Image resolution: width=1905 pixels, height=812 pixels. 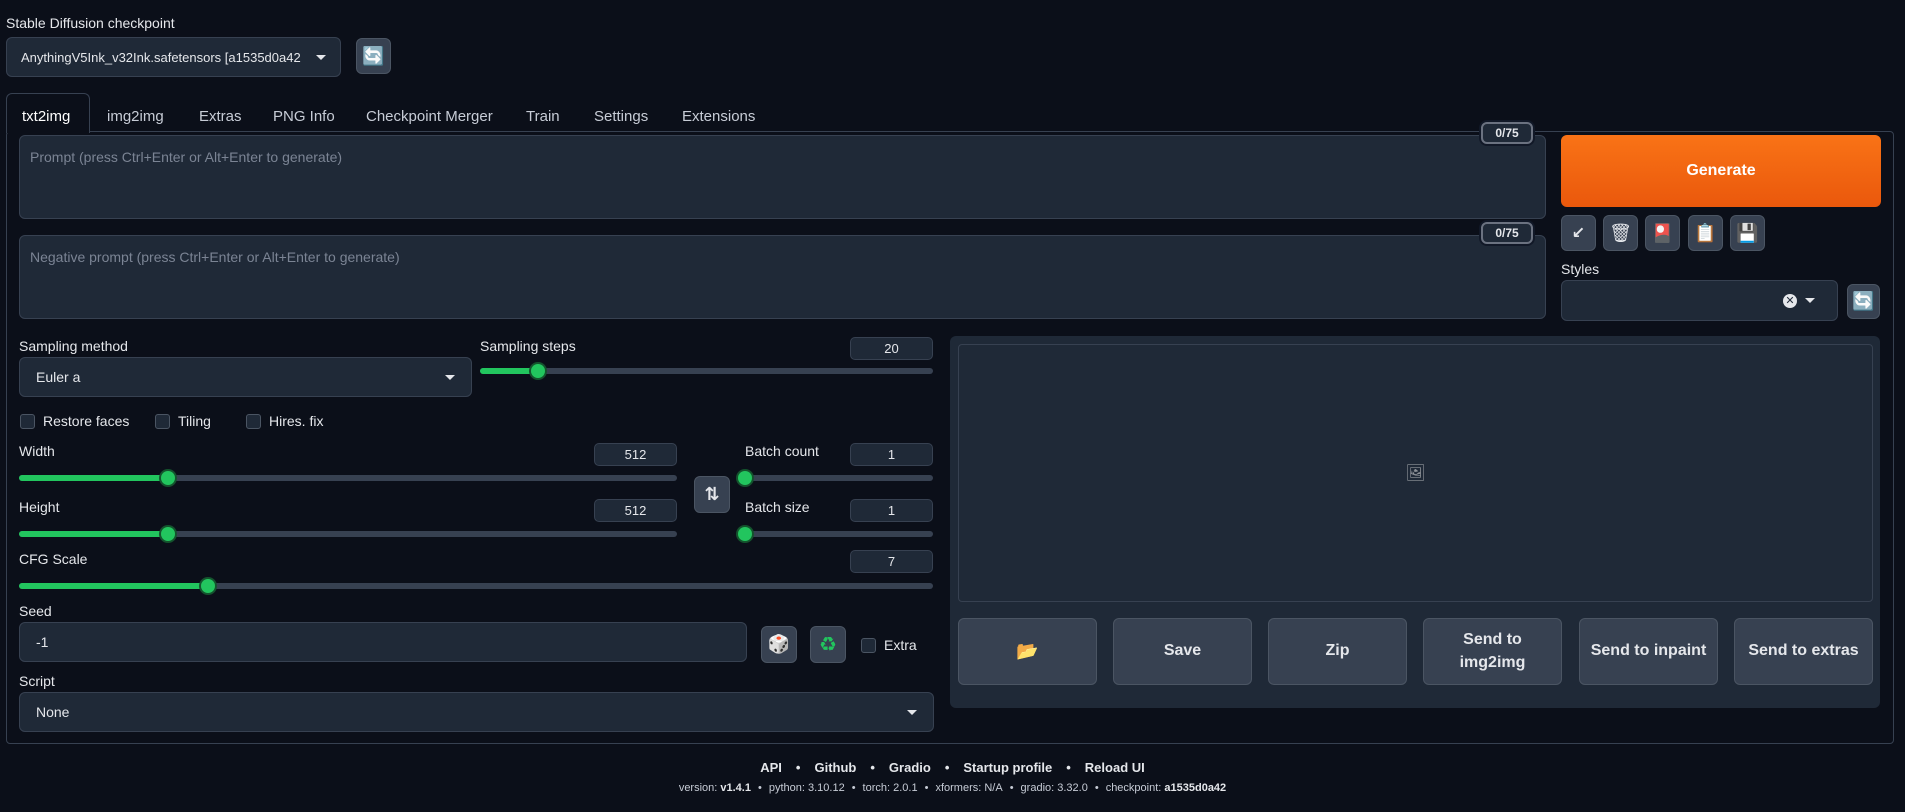 What do you see at coordinates (73, 346) in the screenshot?
I see `sampling-method-label: Sampling method` at bounding box center [73, 346].